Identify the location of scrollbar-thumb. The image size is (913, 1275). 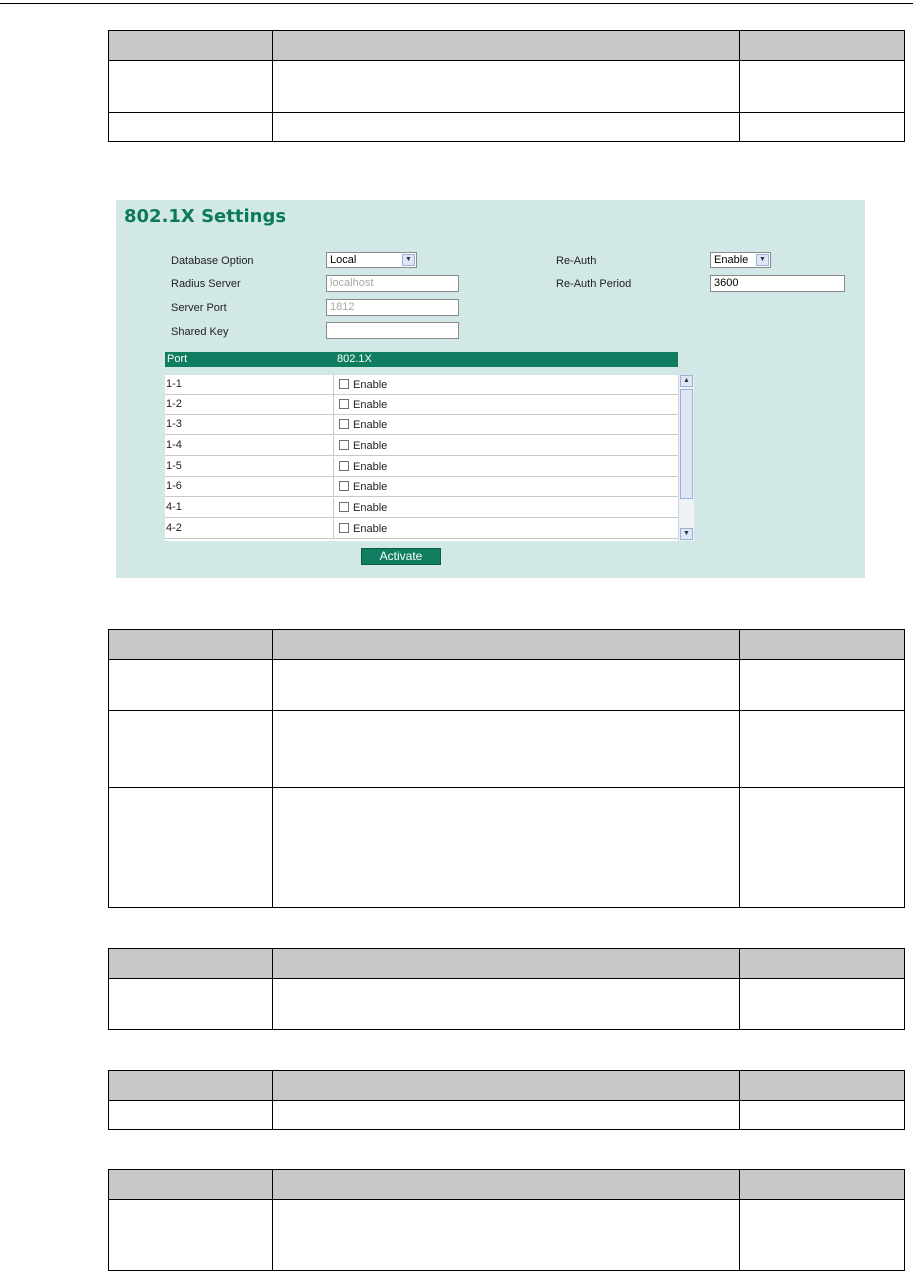
(686, 444).